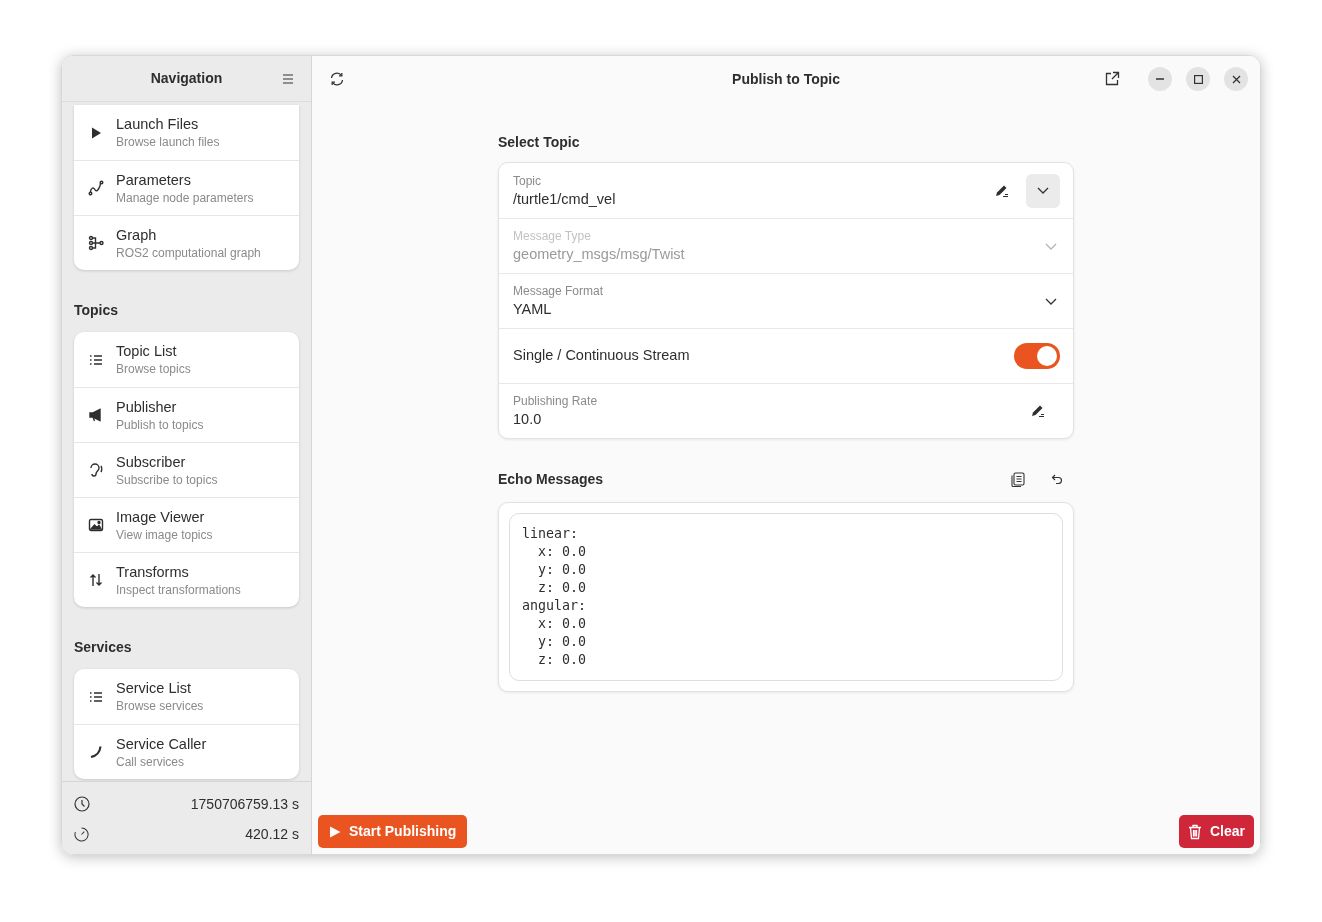 This screenshot has width=1322, height=922. What do you see at coordinates (288, 79) in the screenshot?
I see `menu-icon` at bounding box center [288, 79].